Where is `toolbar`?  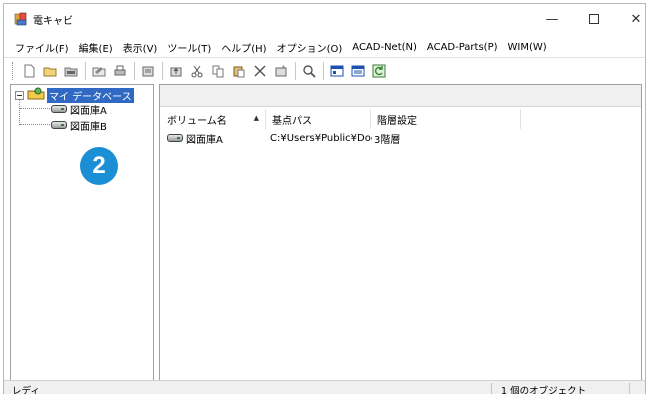
toolbar is located at coordinates (324, 70).